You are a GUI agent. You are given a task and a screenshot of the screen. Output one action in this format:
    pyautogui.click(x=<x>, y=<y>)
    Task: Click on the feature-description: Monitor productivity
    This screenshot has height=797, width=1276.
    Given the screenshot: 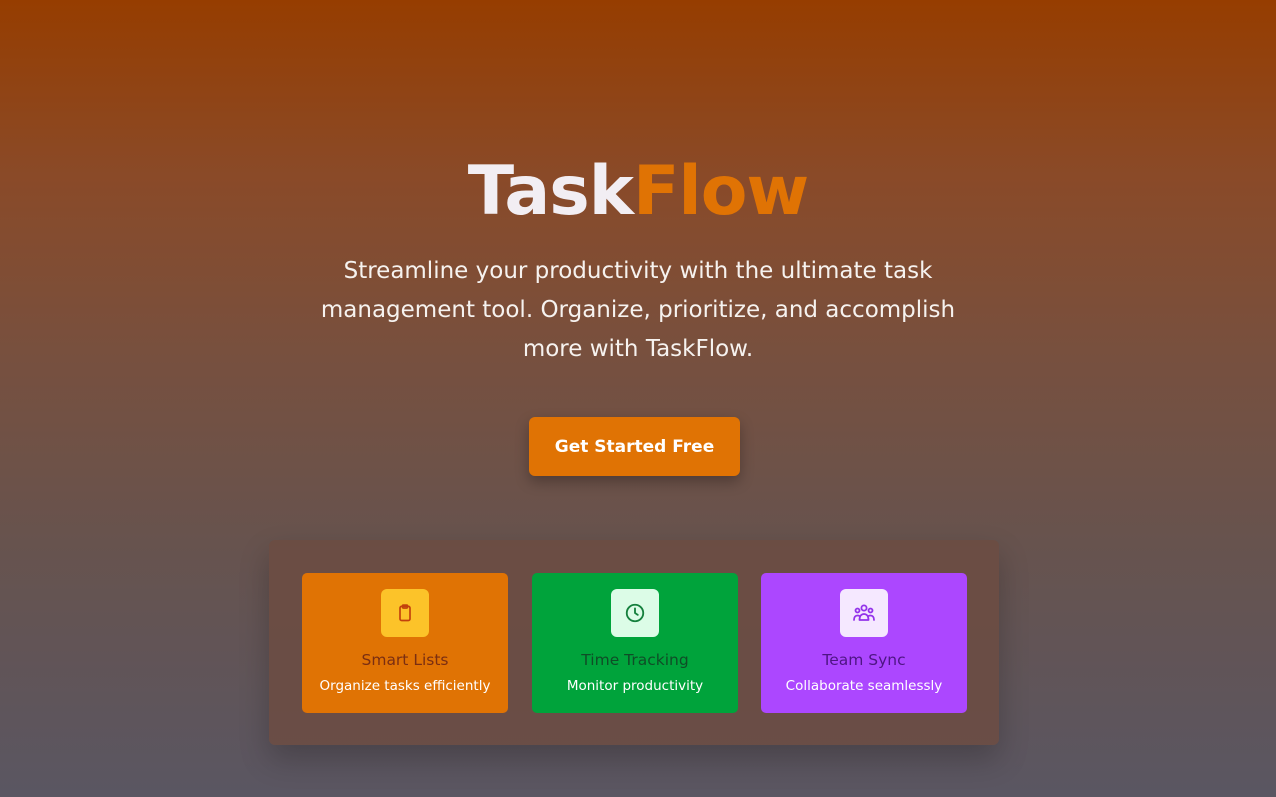 What is the action you would take?
    pyautogui.click(x=635, y=686)
    